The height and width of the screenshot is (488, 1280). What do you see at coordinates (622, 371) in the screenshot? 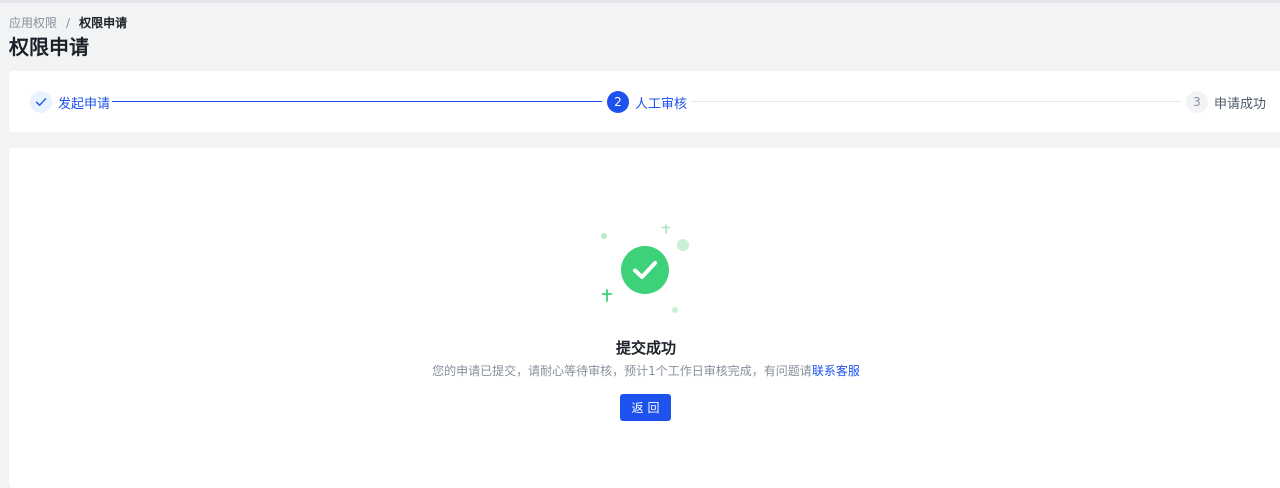
I see `result-description-text: 您的申请已提交，请耐心等待审核，预计1个工作日审核完成，有问题请` at bounding box center [622, 371].